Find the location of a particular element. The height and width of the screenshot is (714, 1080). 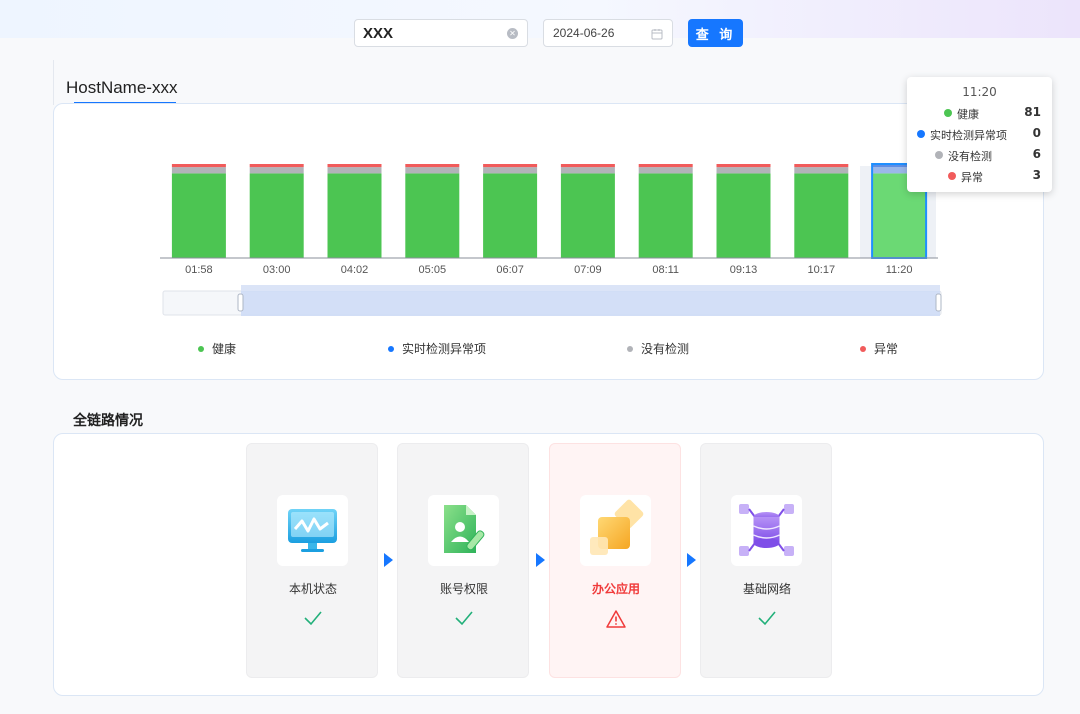

legend-item-healthy: 健康 is located at coordinates (217, 348).